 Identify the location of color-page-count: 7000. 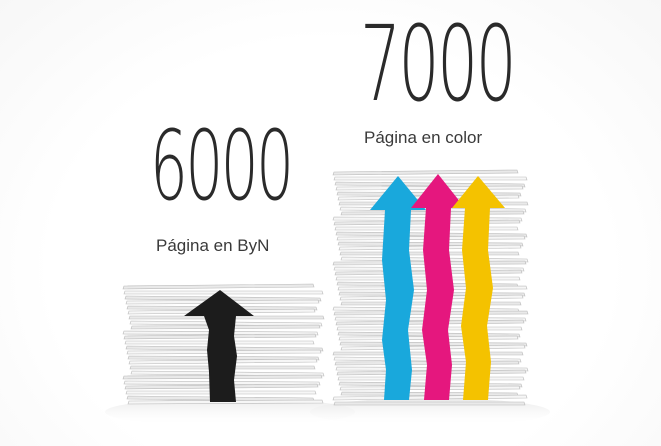
(438, 64).